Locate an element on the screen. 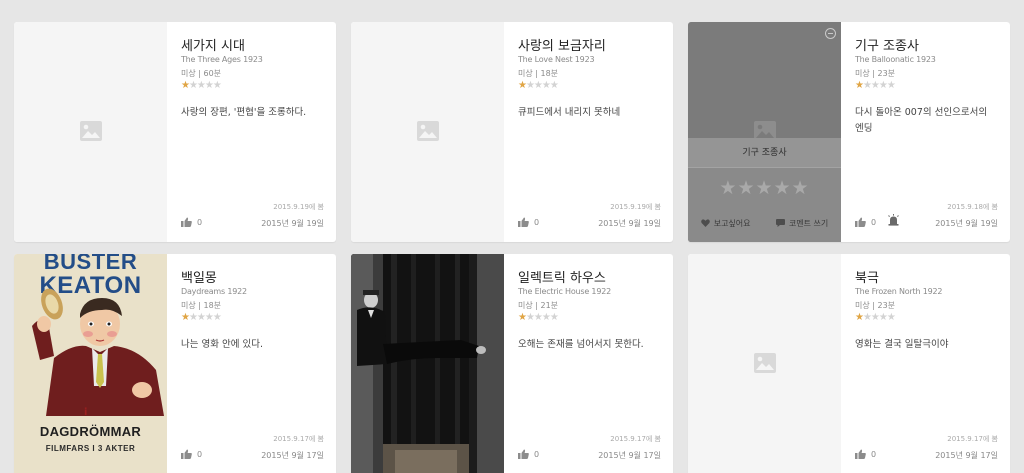  comment-text: 오해는 존재를 넘어서지 못한다. is located at coordinates (581, 344).